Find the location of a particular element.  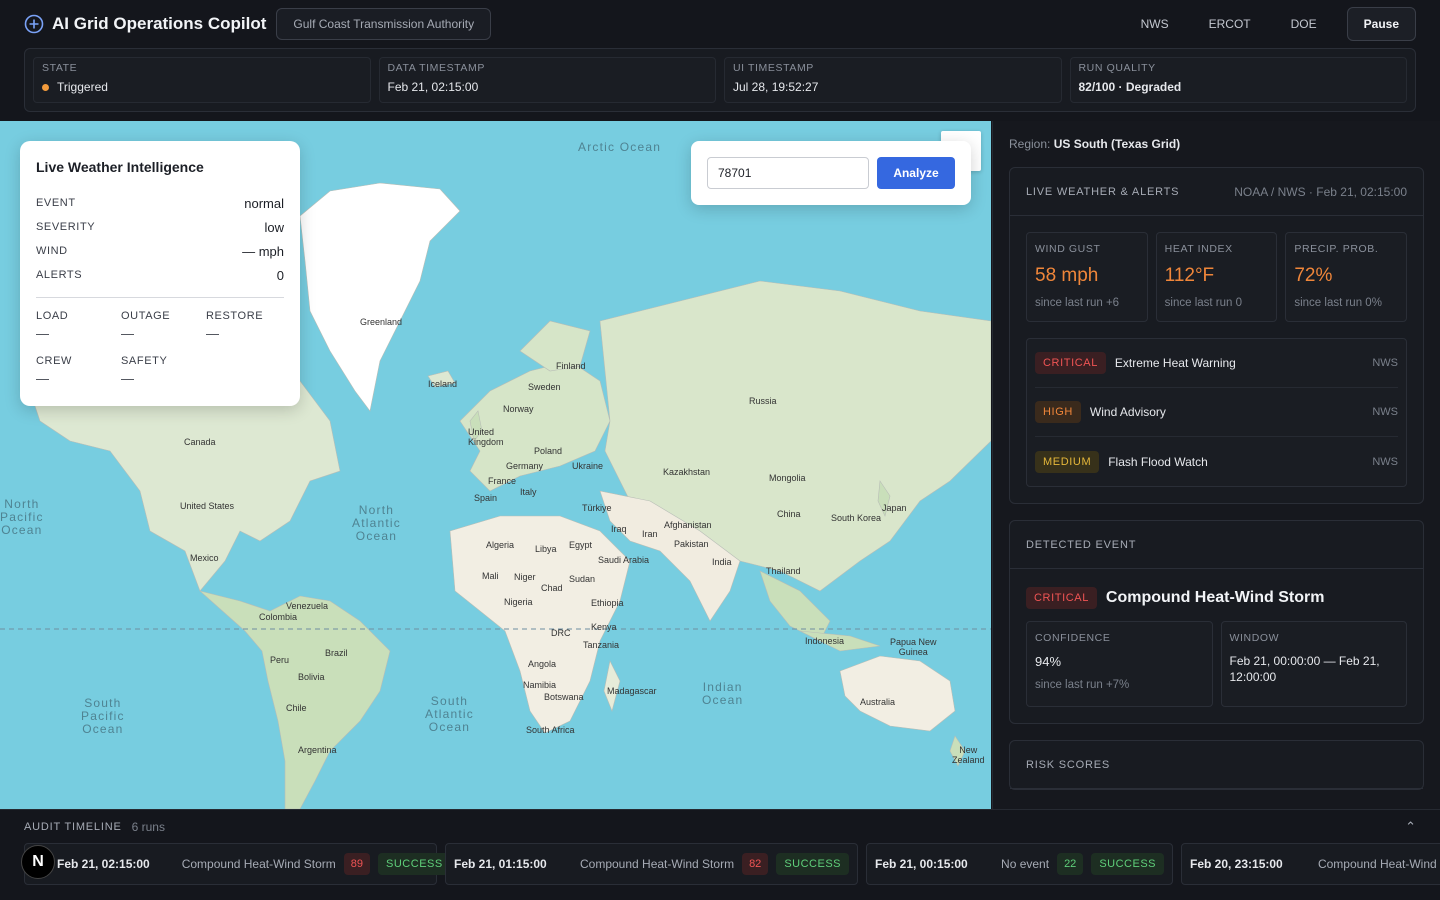

region-value: US South (Texas Grid) is located at coordinates (1117, 144).